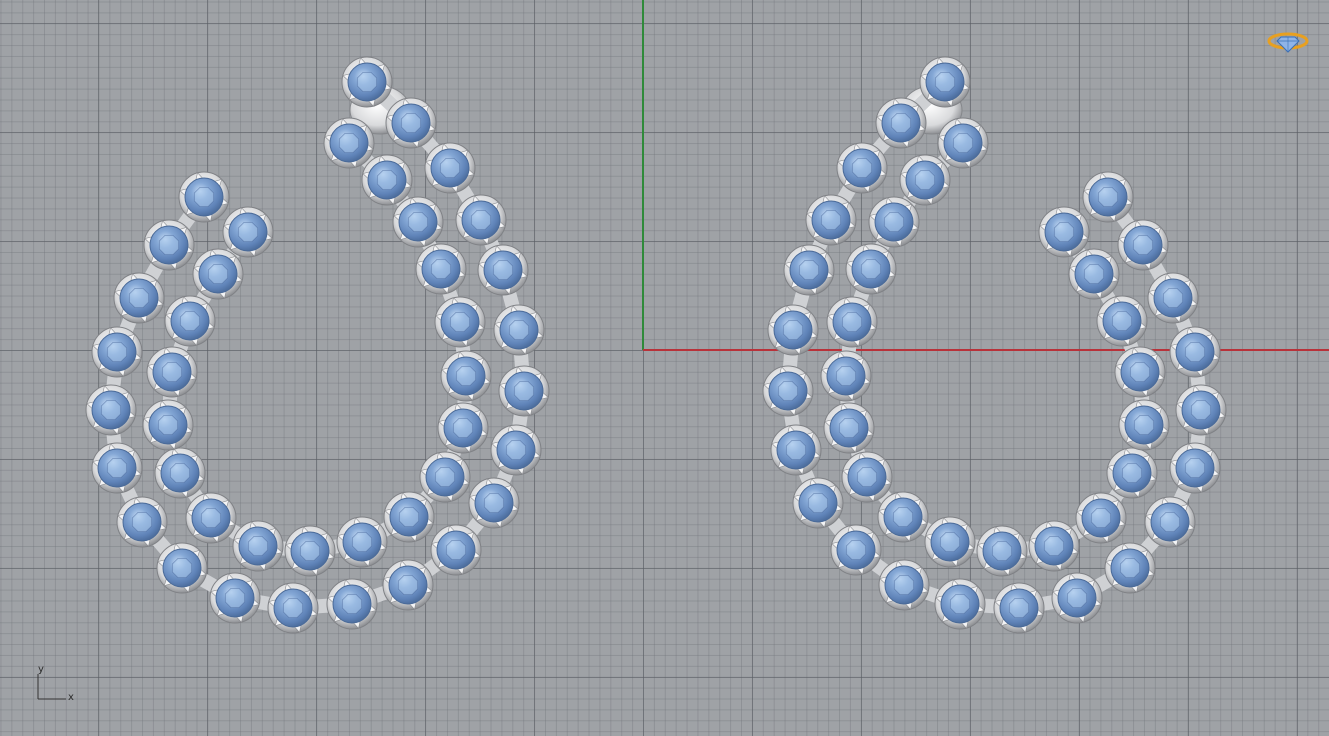 The image size is (1329, 736). Describe the element at coordinates (1288, 41) in the screenshot. I see `ring-diamond-icon` at that location.